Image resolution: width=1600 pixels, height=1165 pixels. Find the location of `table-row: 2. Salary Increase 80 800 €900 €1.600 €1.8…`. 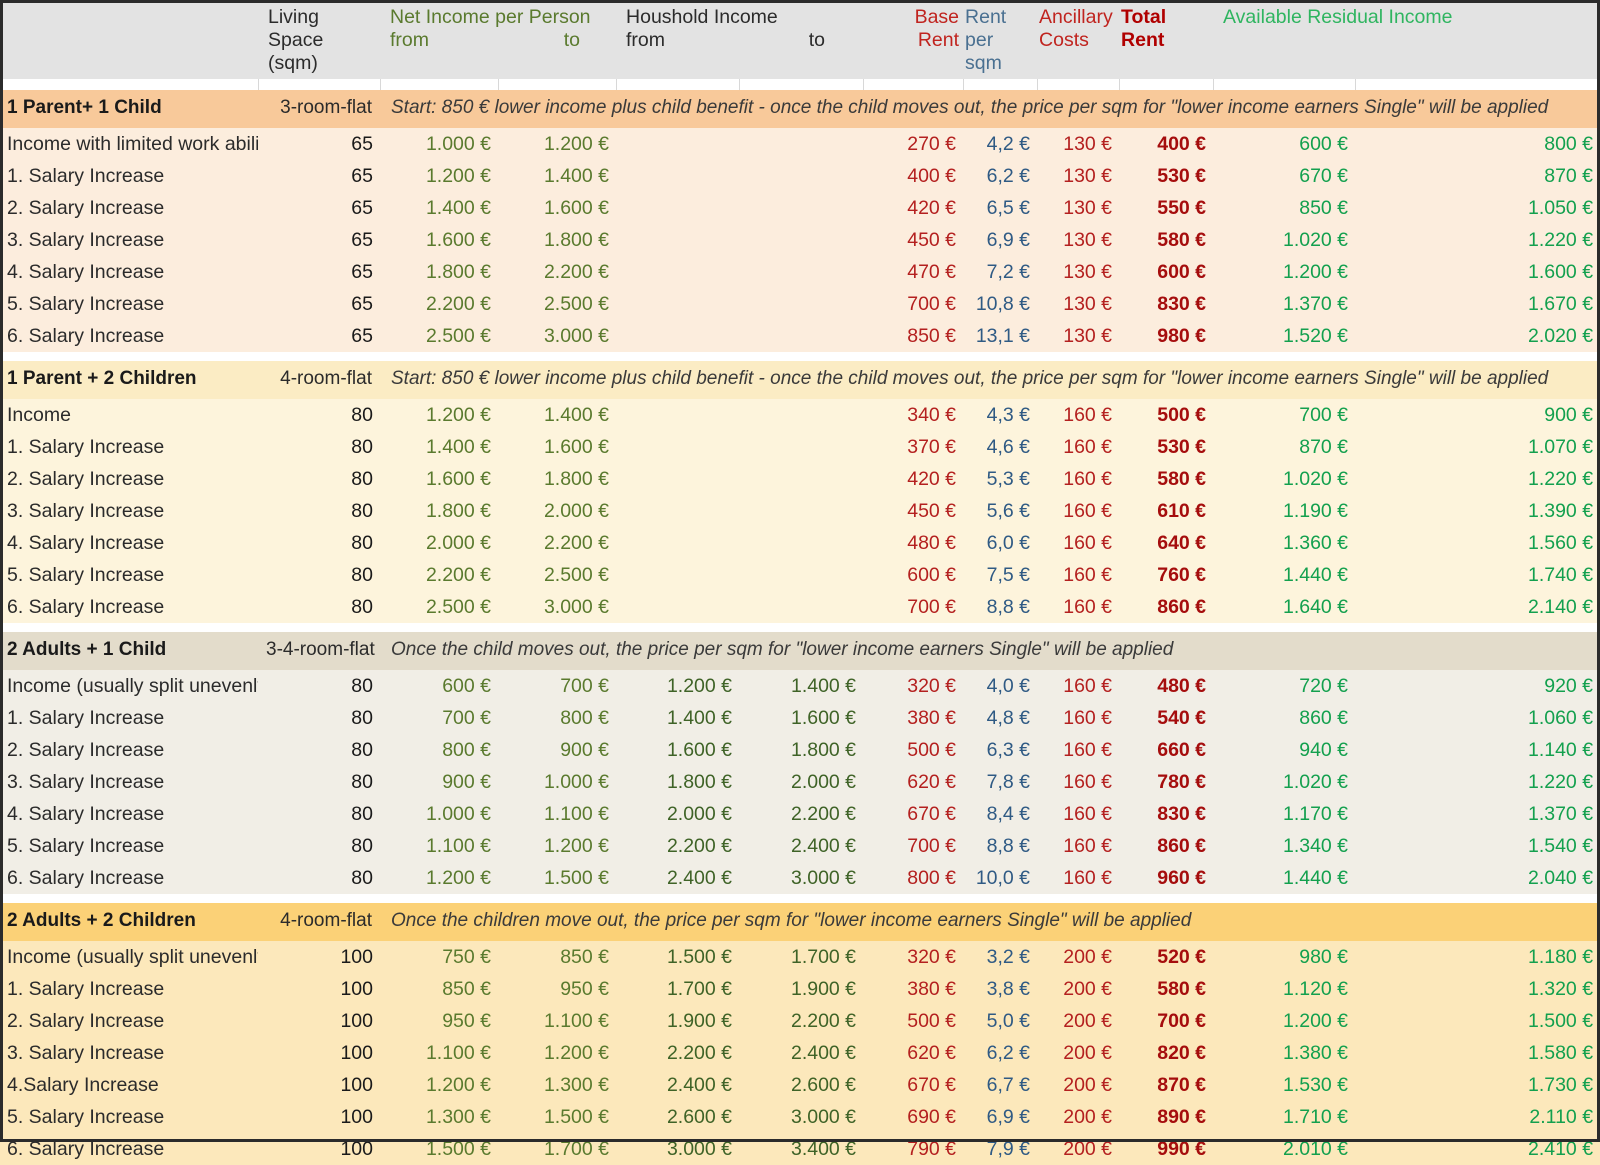

table-row: 2. Salary Increase 80 800 €900 €1.600 €1.8… is located at coordinates (800, 750).